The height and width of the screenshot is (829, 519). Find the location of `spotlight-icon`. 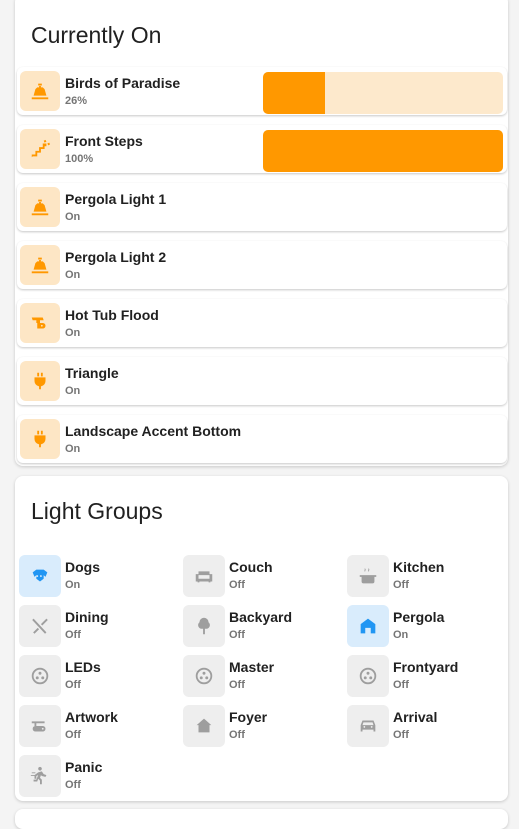

spotlight-icon is located at coordinates (40, 323).